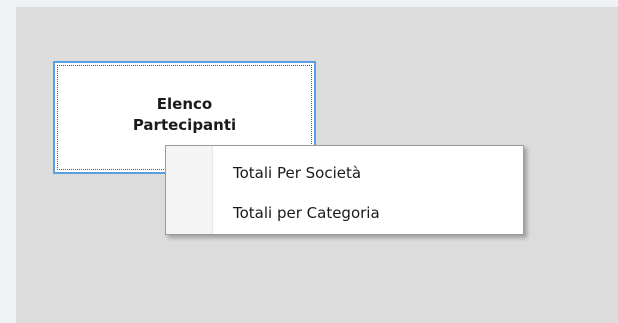  What do you see at coordinates (184, 114) in the screenshot?
I see `elenco-partecipanti-label: Elenco Partecipanti` at bounding box center [184, 114].